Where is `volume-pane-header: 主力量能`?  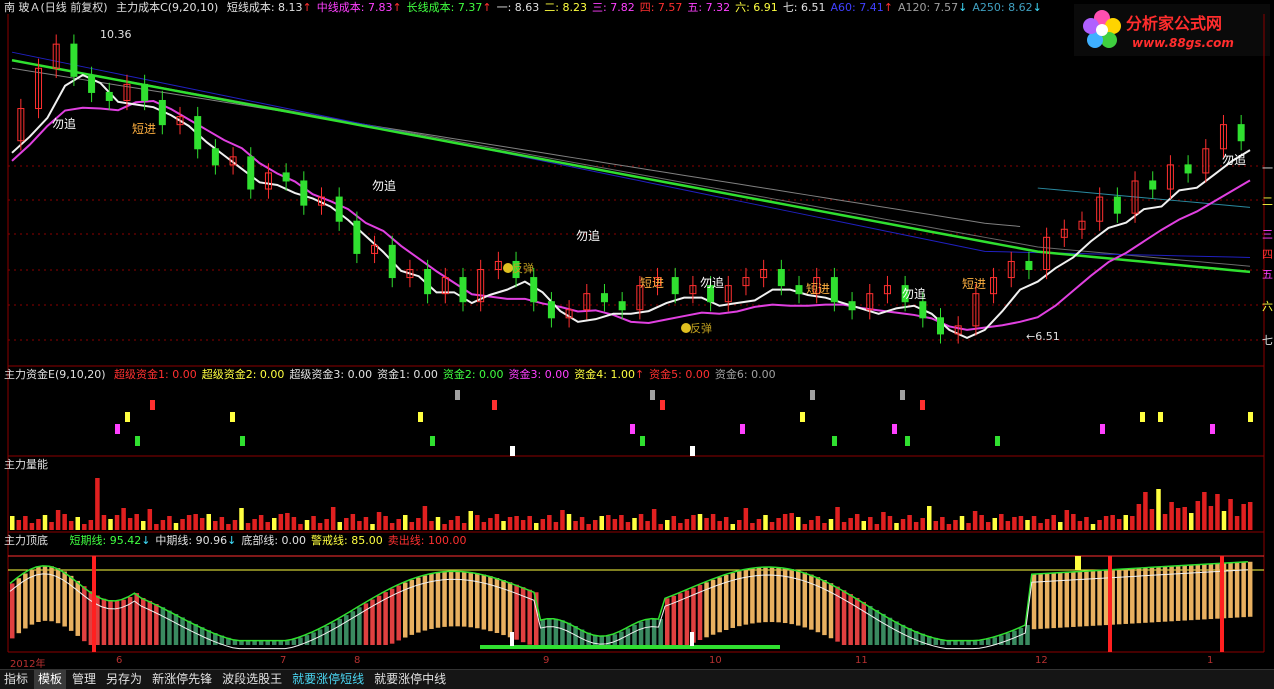
volume-pane-header: 主力量能 is located at coordinates (28, 465).